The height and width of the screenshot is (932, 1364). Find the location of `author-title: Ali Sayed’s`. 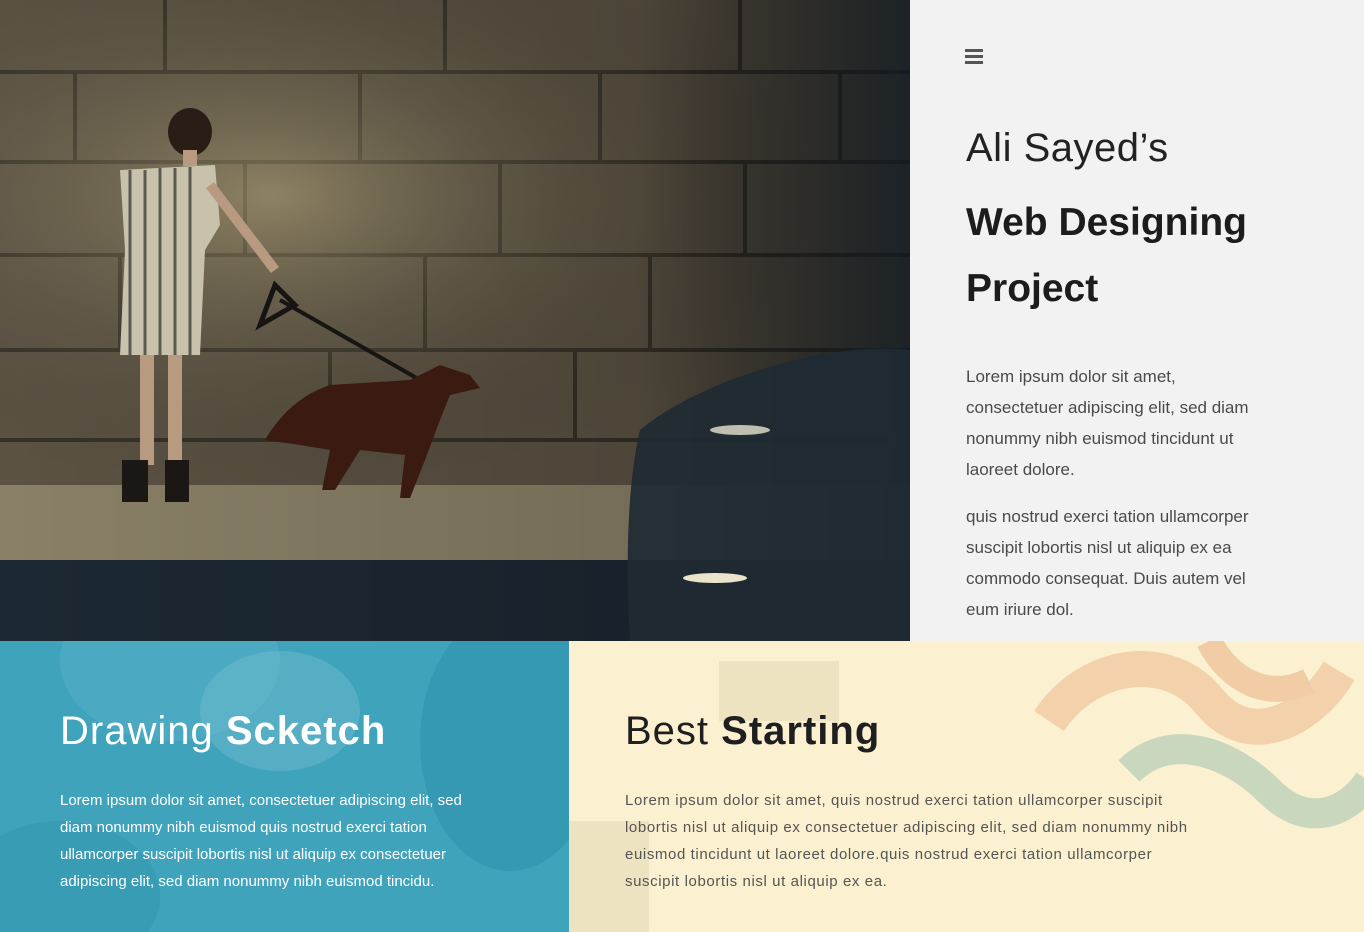

author-title: Ali Sayed’s is located at coordinates (1067, 148).